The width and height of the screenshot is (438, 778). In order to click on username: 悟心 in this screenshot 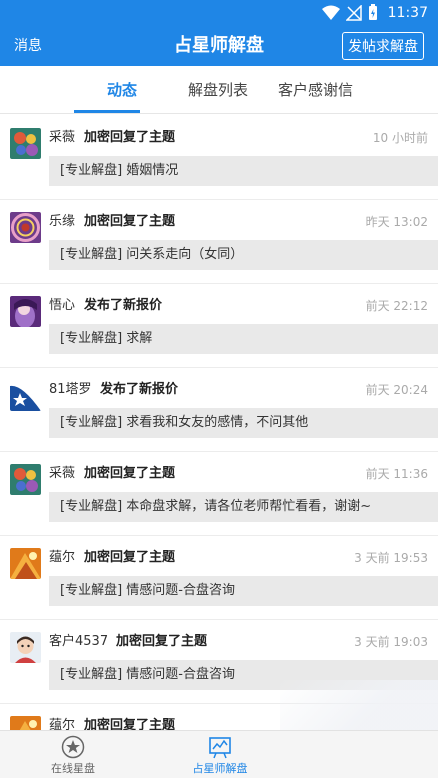, I will do `click(62, 306)`.